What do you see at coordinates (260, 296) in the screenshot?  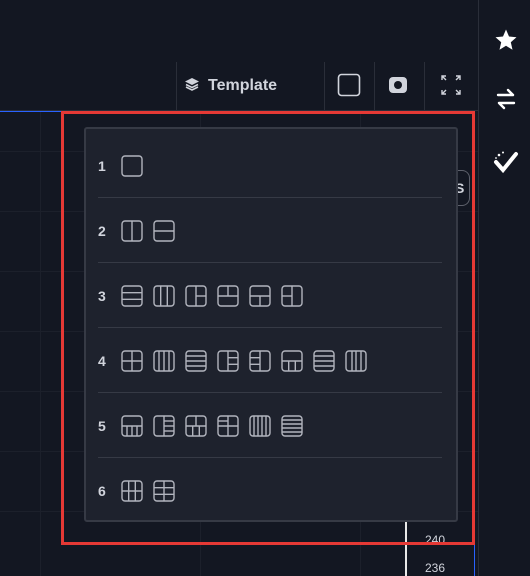 I see `layout-3-bottom-big-icon` at bounding box center [260, 296].